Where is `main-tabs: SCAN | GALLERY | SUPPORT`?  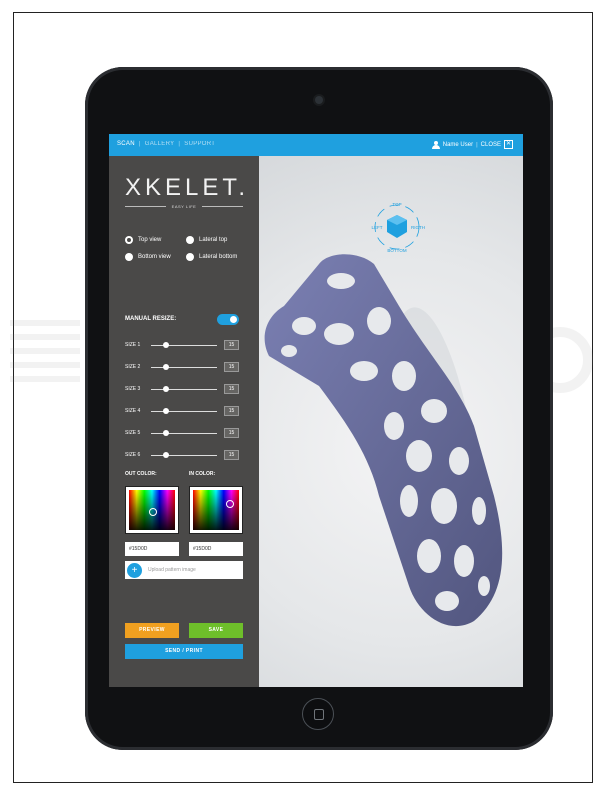 main-tabs: SCAN | GALLERY | SUPPORT is located at coordinates (166, 144).